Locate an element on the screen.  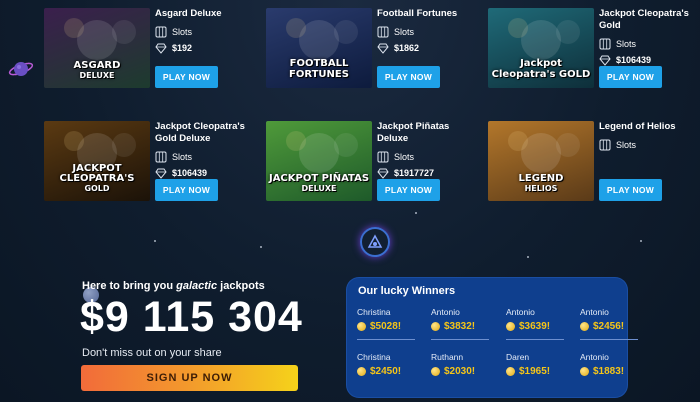
winner-entry: Antonio $1883! is located at coordinates (611, 364).